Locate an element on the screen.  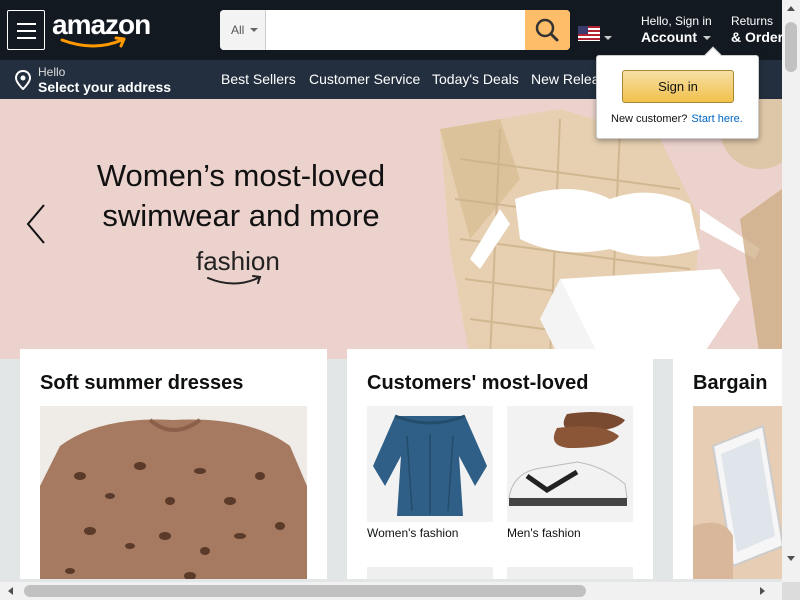
returns-orders-link: Returns & Orders is located at coordinates (756, 30).